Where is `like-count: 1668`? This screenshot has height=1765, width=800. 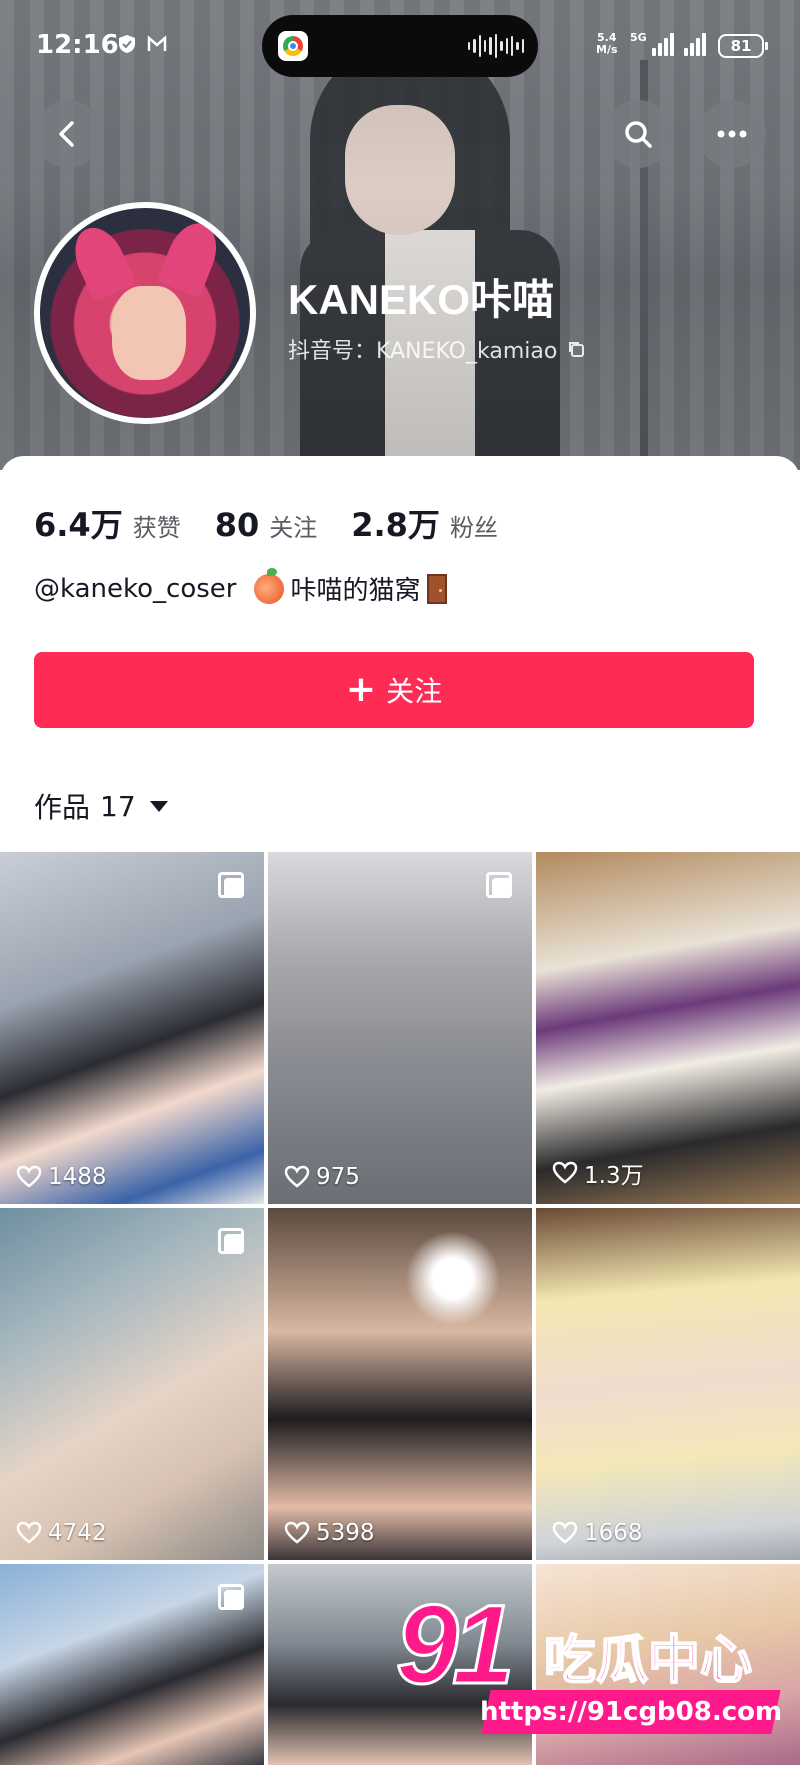
like-count: 1668 is located at coordinates (597, 1533).